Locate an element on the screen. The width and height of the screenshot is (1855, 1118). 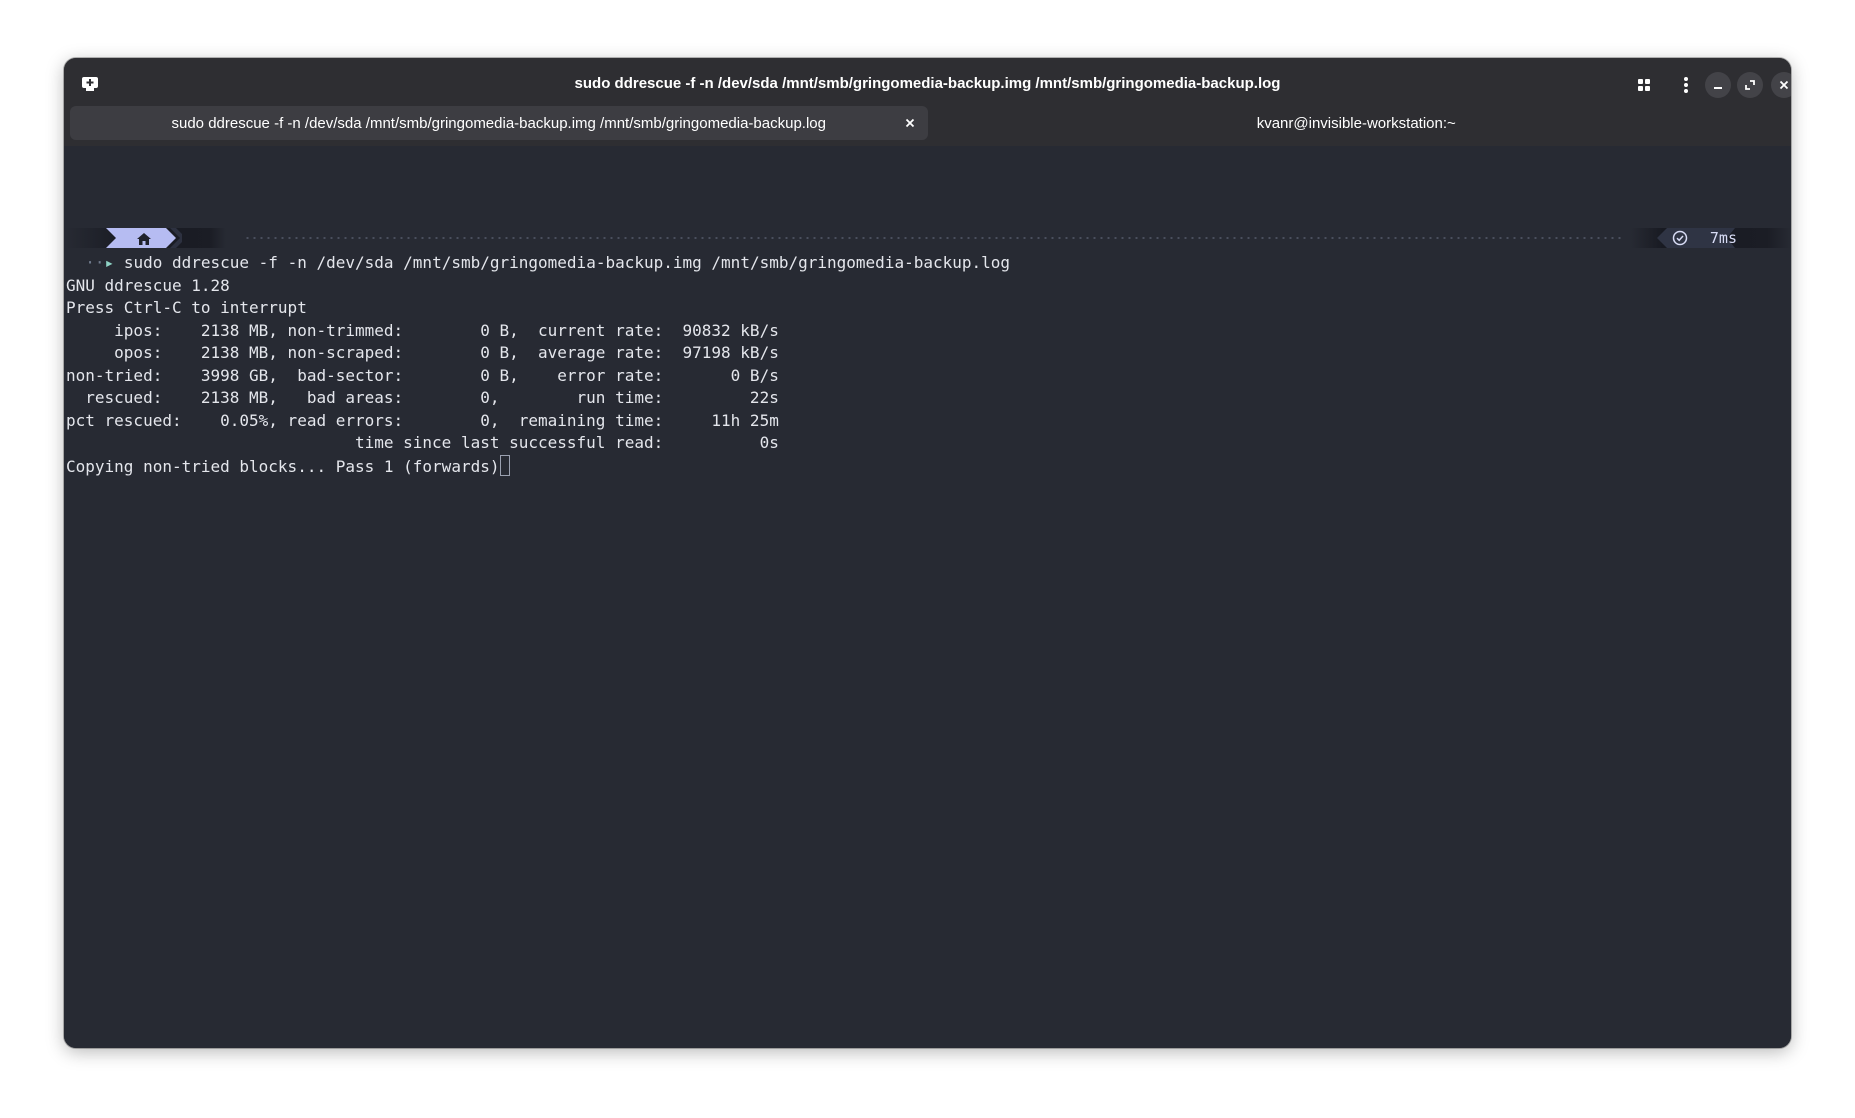
kebab-menu-icon is located at coordinates (1686, 85).